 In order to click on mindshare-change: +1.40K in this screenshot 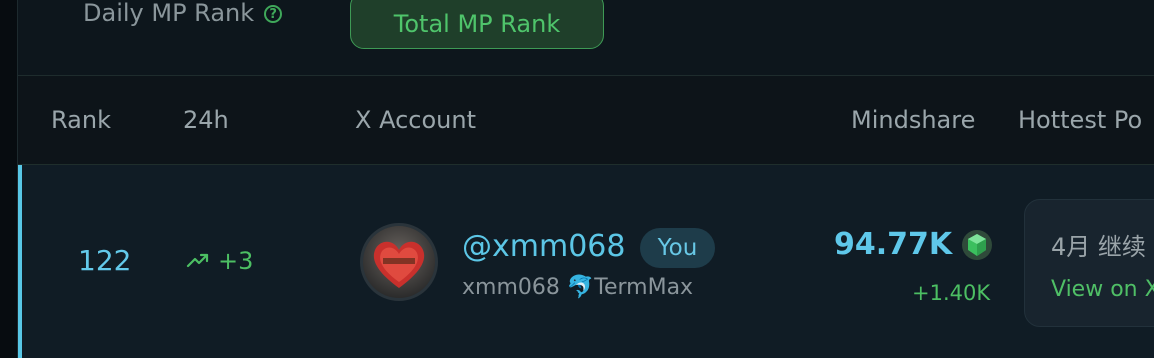, I will do `click(951, 293)`.